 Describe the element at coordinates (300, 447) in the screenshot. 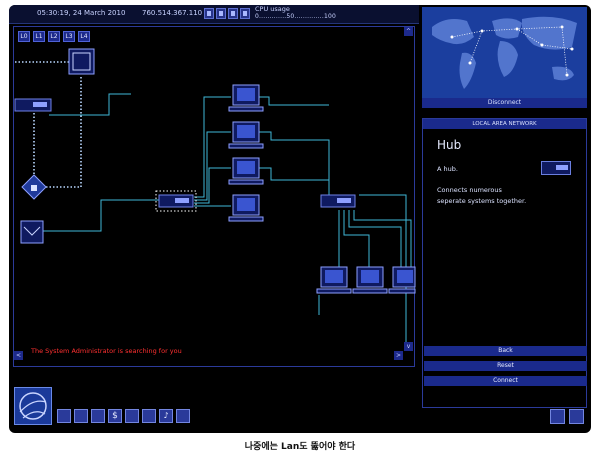

I see `image-caption: 나중에는 Lan도 뚫어야 한다` at that location.